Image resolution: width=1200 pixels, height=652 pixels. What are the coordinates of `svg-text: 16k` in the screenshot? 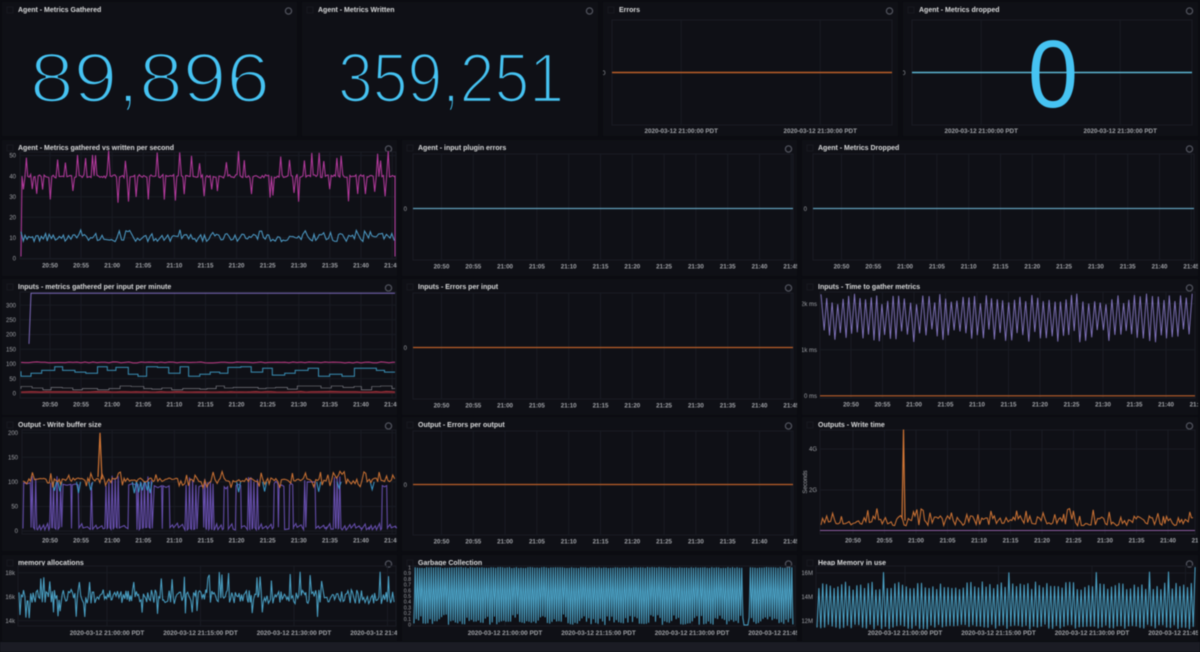 It's located at (10, 598).